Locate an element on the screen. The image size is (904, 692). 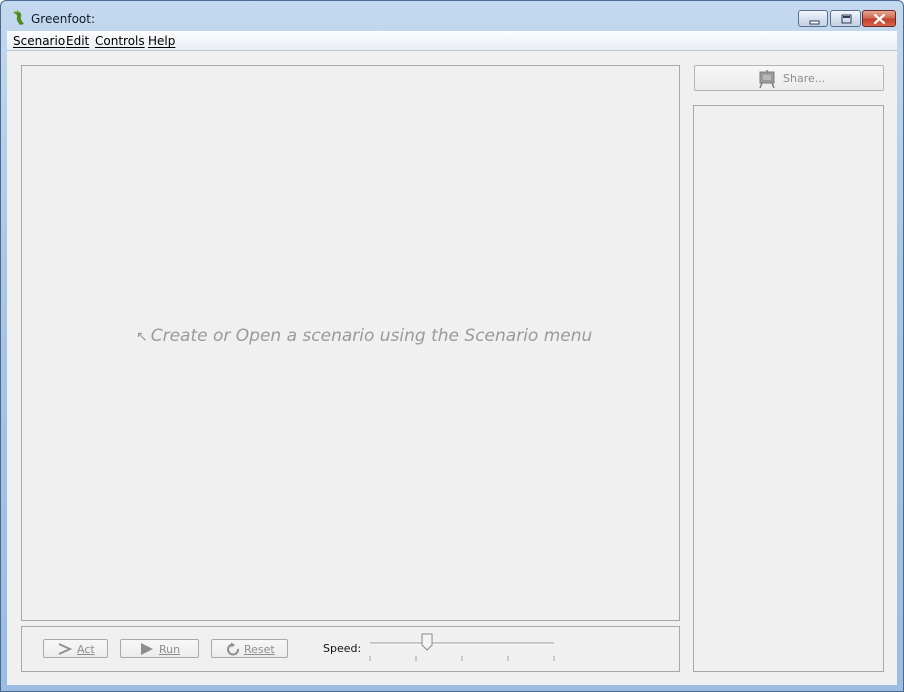
speed-label: Speed: is located at coordinates (342, 648).